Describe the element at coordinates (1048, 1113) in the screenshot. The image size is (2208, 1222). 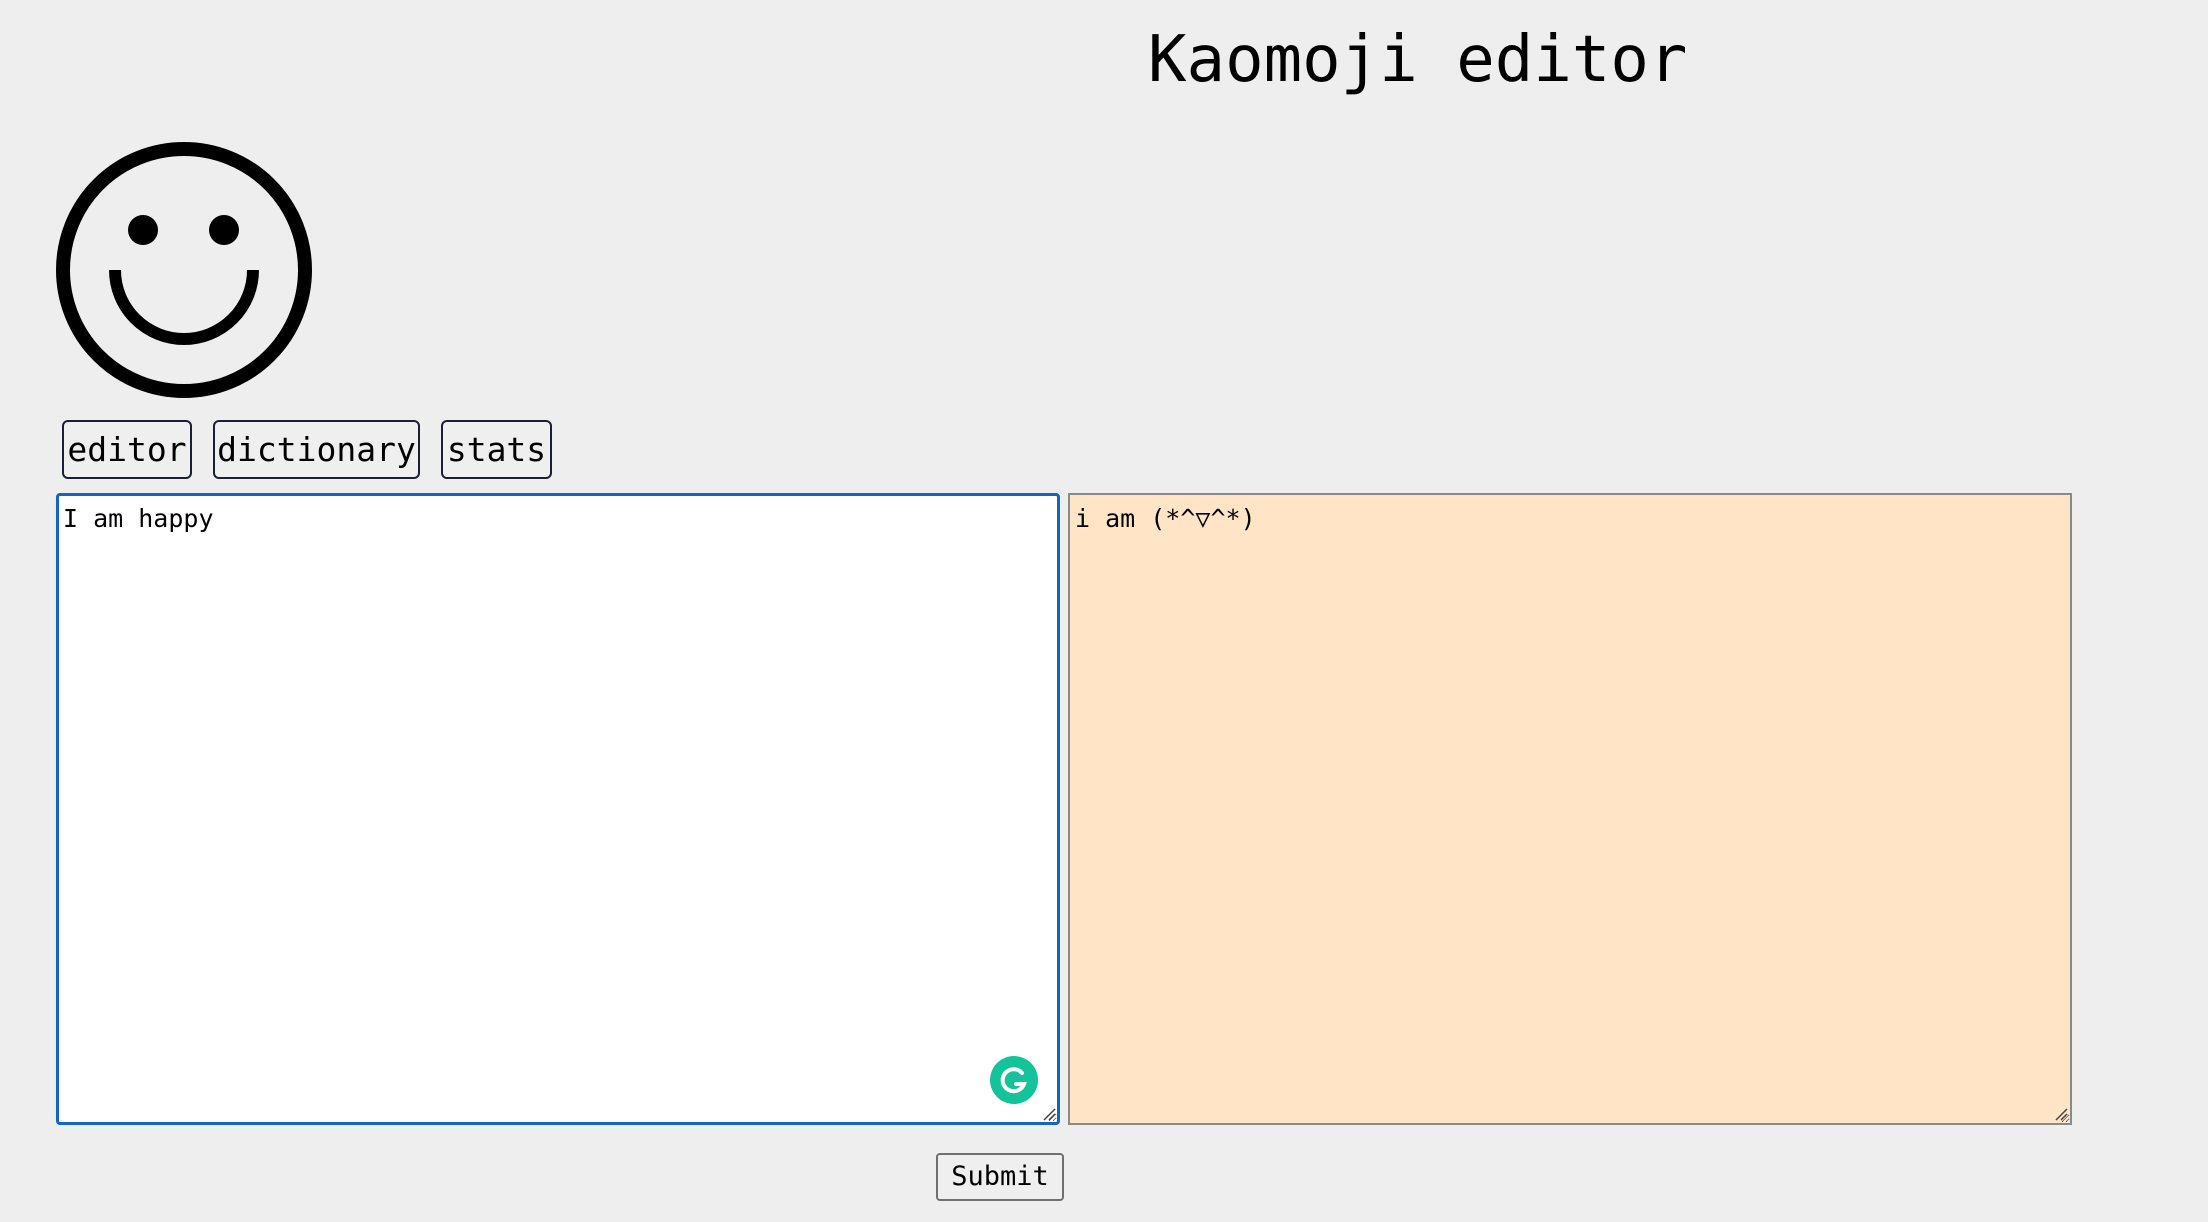
I see `input-resize-handle` at that location.